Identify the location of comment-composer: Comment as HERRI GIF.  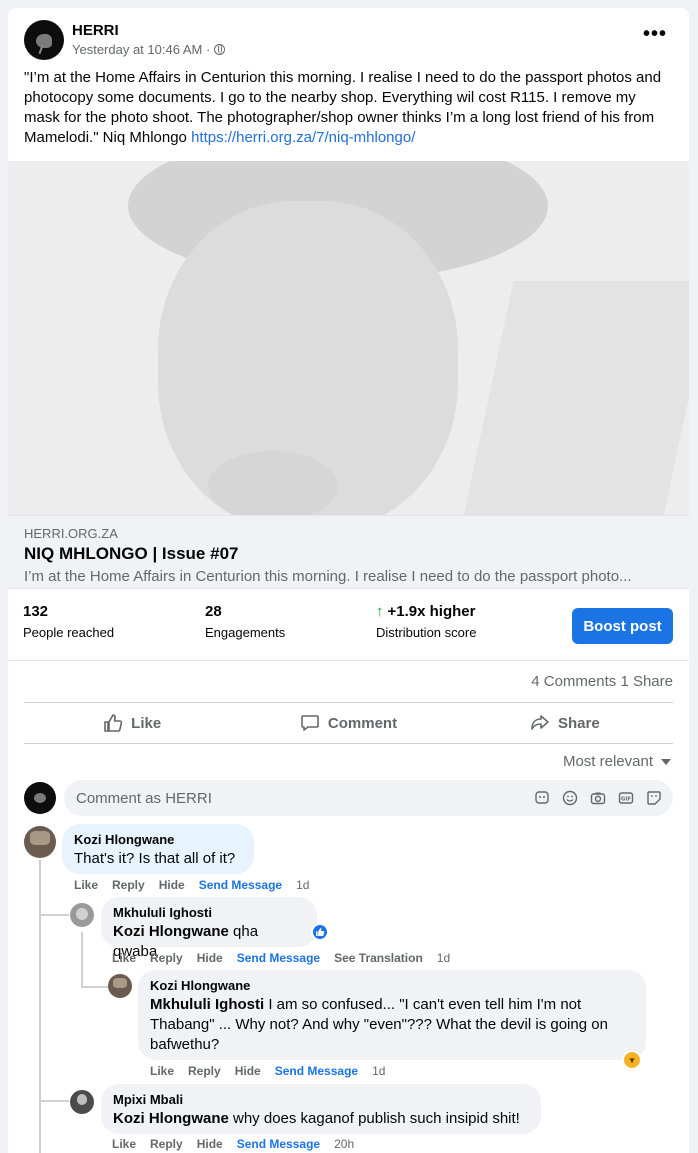
(368, 798).